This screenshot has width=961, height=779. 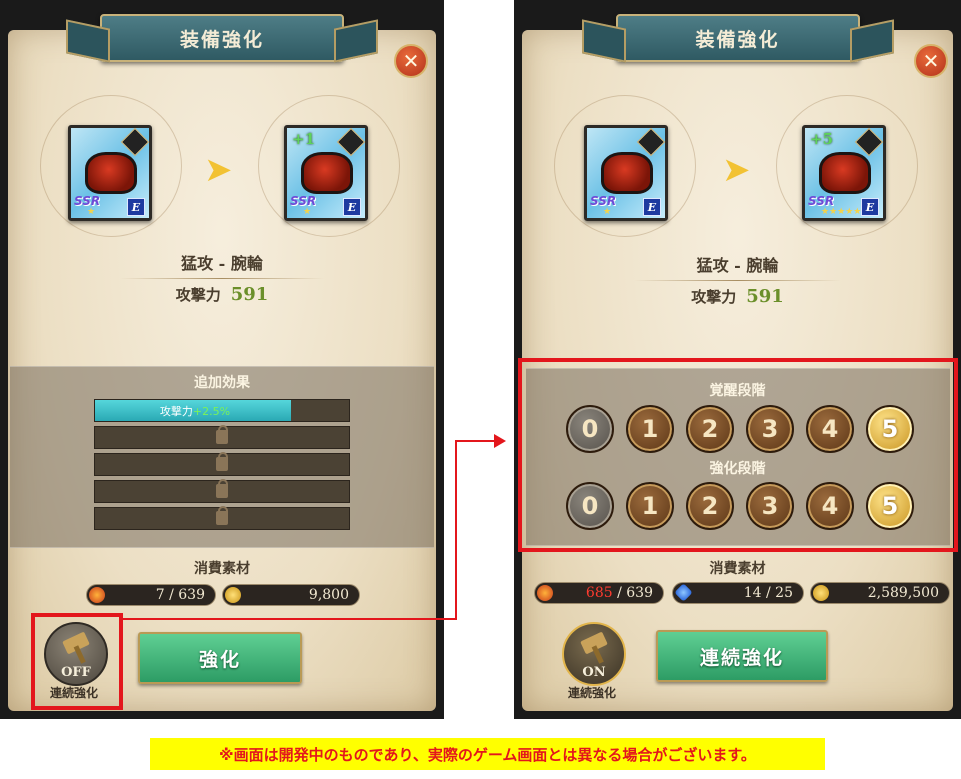 I want to click on disclaimer-note: ※画面は開発中のものであり、実際のゲーム画面とは異なる場合がございます。, so click(x=487, y=754).